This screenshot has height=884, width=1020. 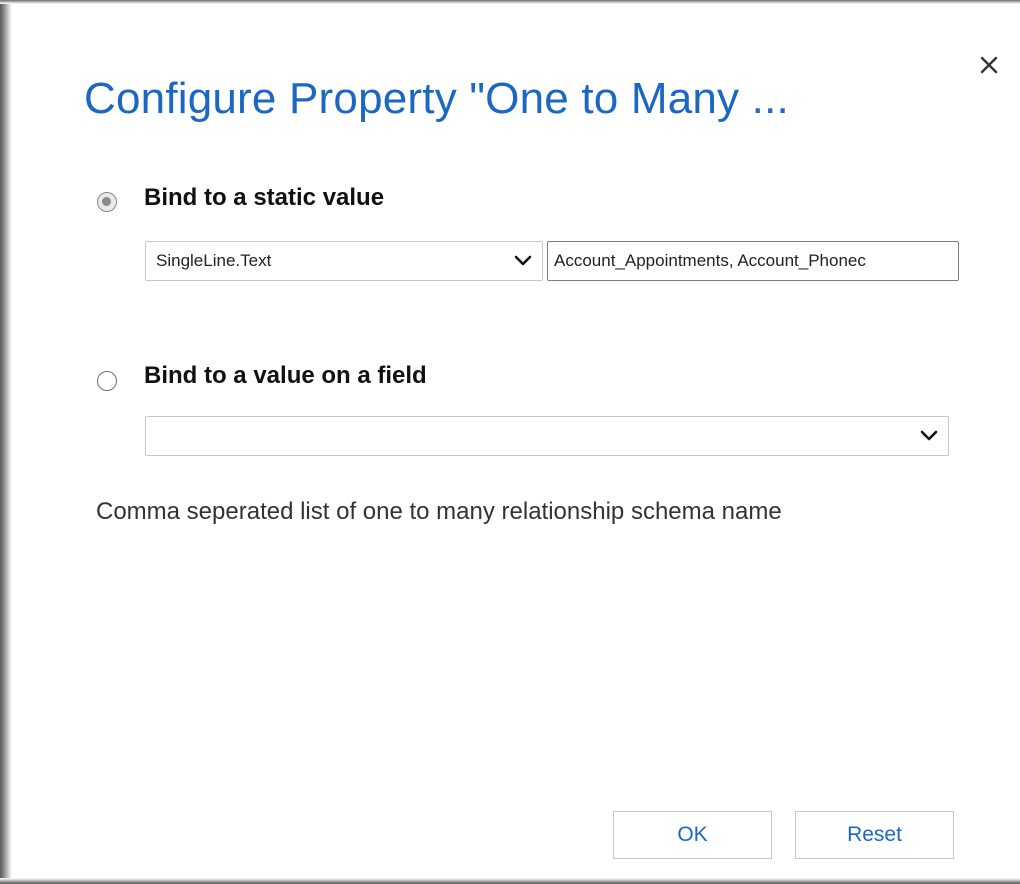 I want to click on field-value-label: Bind to a value on a field, so click(x=285, y=376).